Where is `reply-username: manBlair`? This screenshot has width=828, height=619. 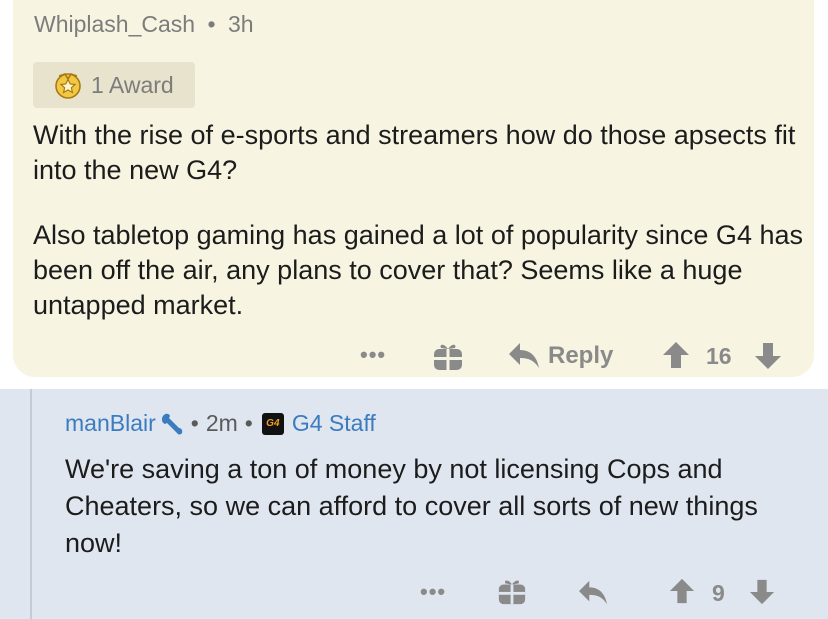 reply-username: manBlair is located at coordinates (110, 423).